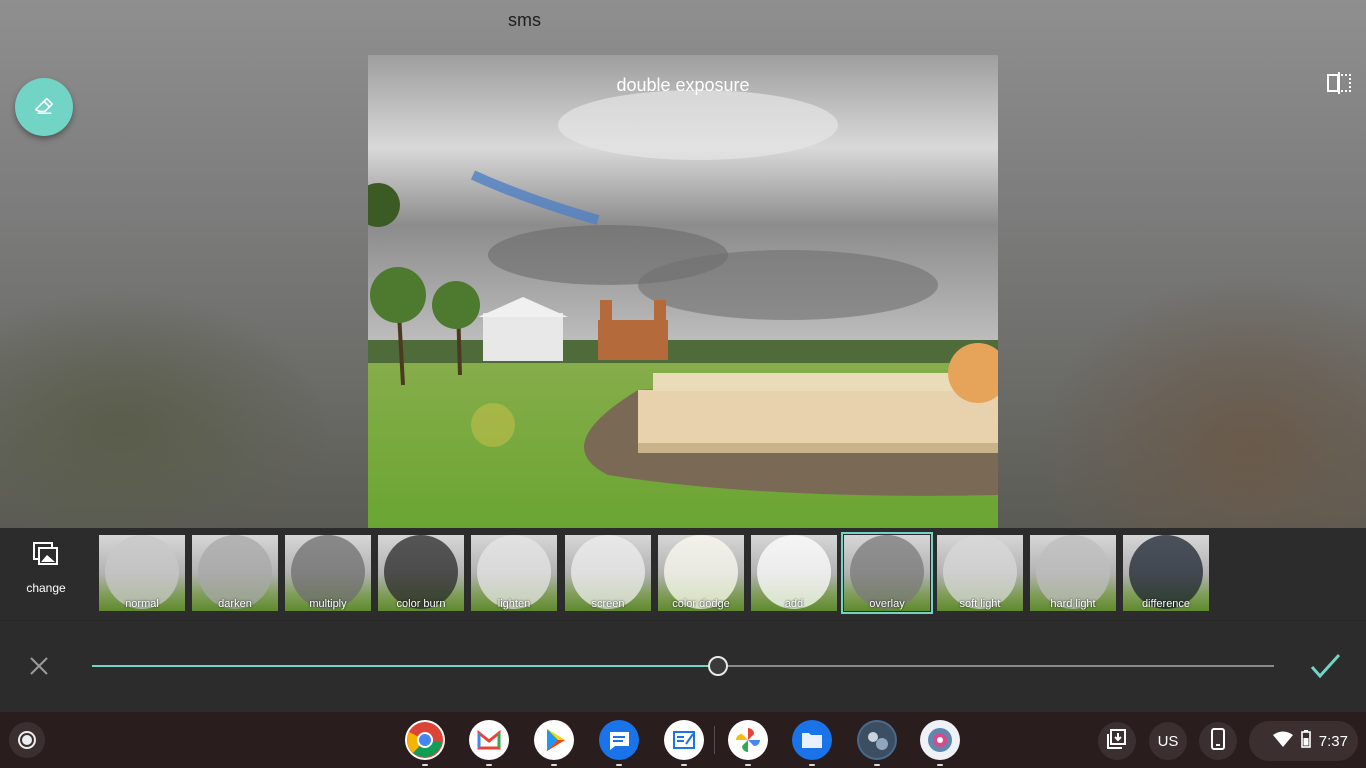 The image size is (1366, 768). I want to click on keyboard-layout-button: US, so click(1168, 741).